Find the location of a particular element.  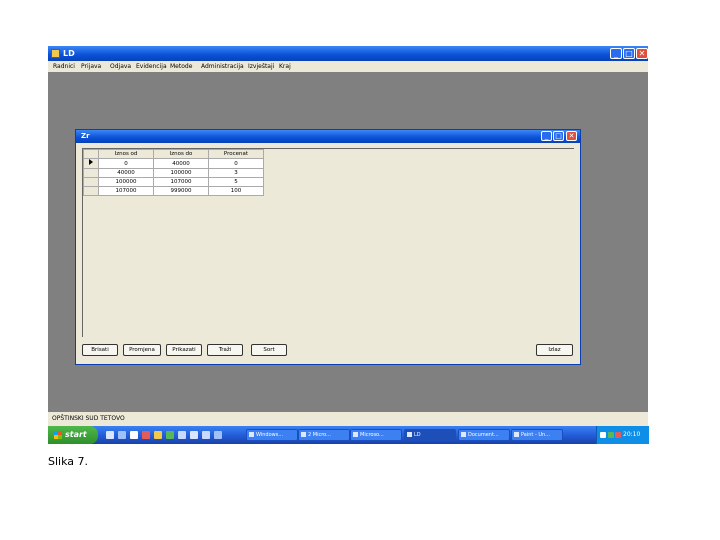

table-row: 40000 100000 3 is located at coordinates (173, 173).